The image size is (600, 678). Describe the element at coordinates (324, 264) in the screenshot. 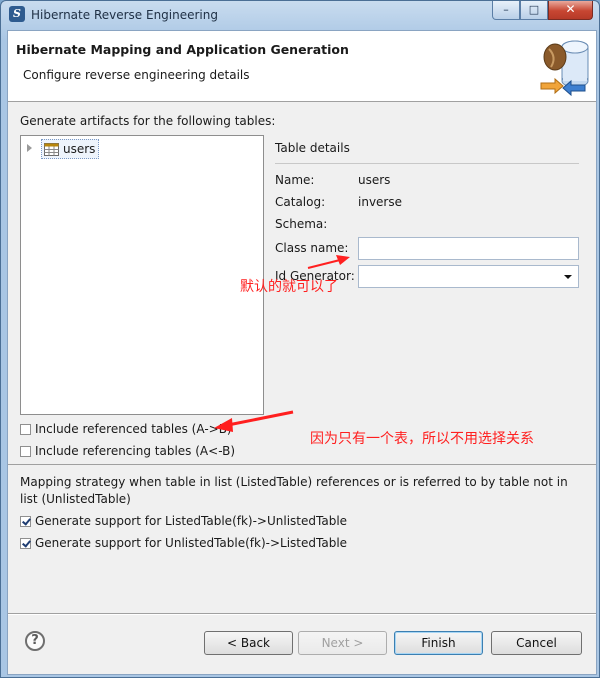

I see `class-name-arrow` at that location.